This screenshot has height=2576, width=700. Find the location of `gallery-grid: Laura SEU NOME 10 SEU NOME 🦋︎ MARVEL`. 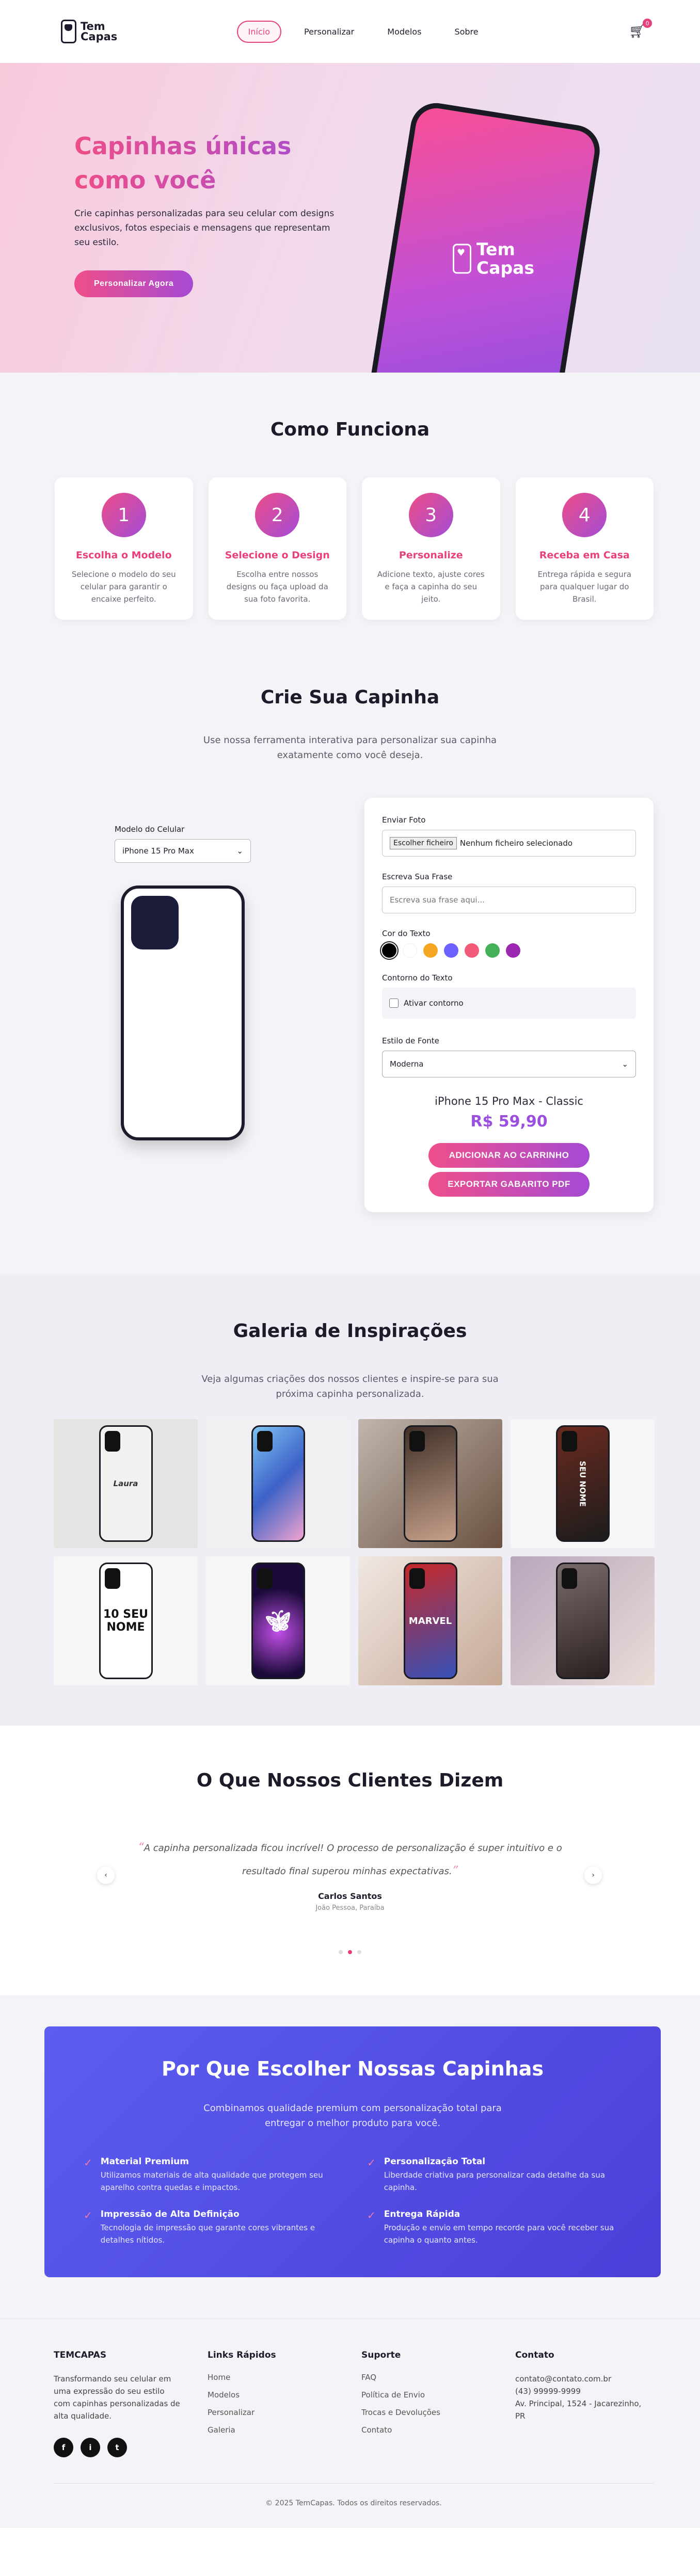

gallery-grid: Laura SEU NOME 10 SEU NOME 🦋︎ MARVEL is located at coordinates (350, 1552).